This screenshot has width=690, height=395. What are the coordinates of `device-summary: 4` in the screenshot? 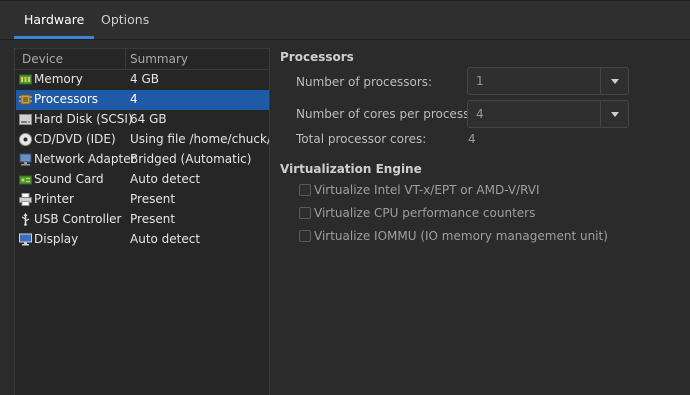 It's located at (134, 99).